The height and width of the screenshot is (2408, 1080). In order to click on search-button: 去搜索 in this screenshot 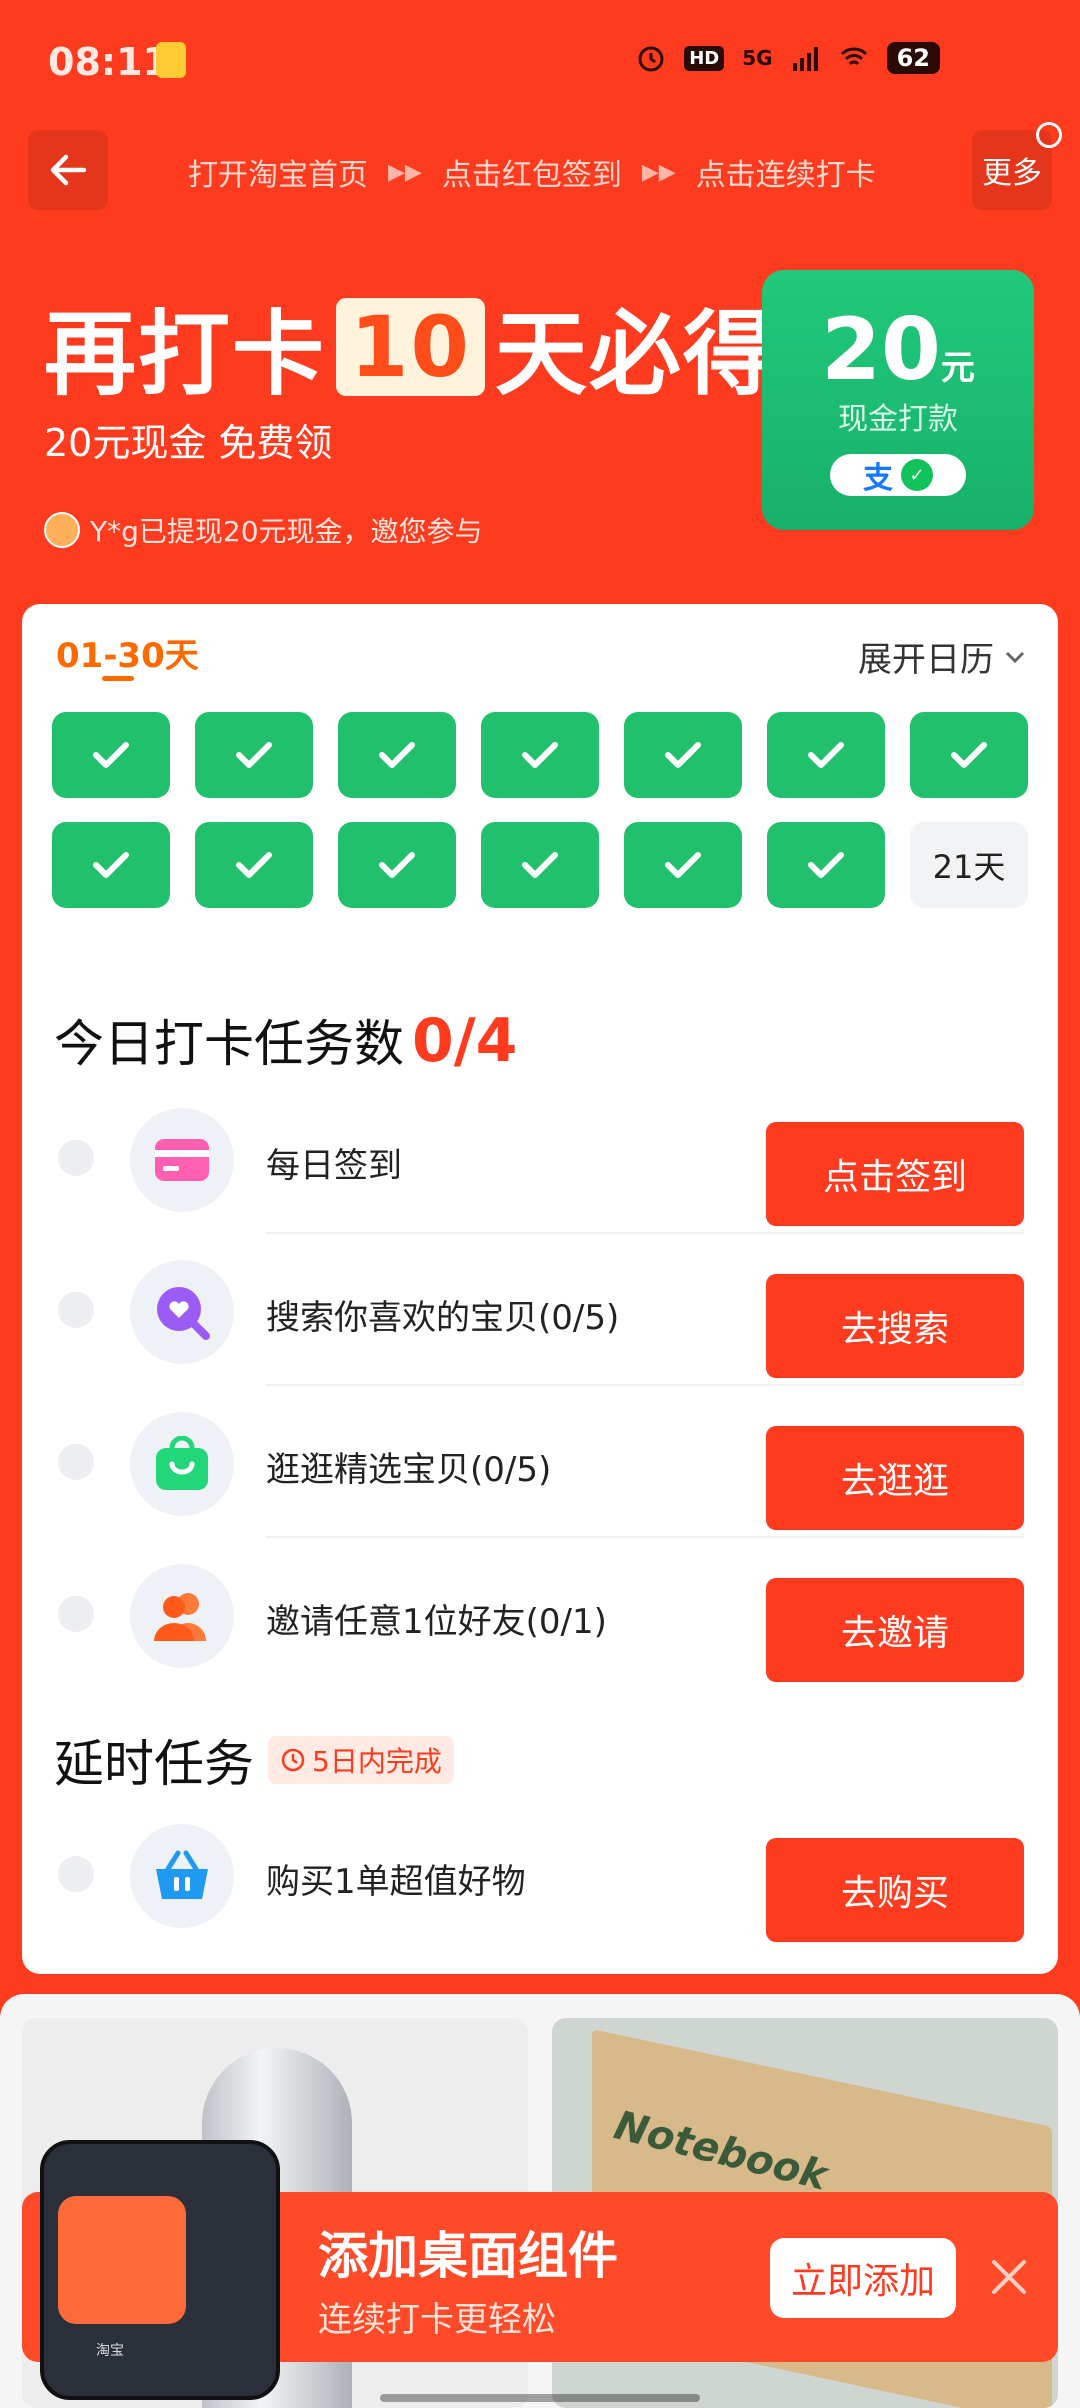, I will do `click(895, 1326)`.